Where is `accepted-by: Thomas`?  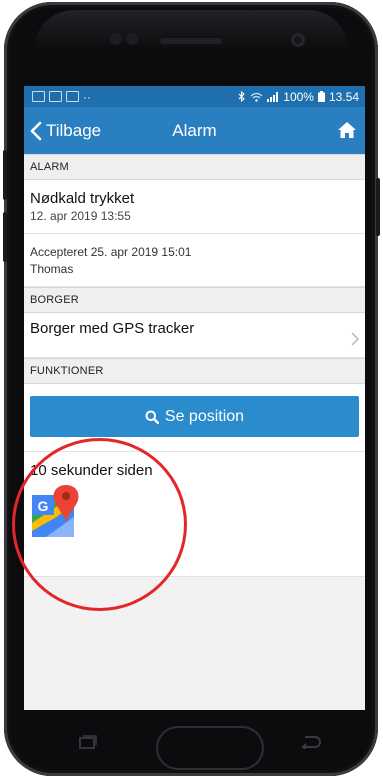
accepted-by: Thomas is located at coordinates (52, 269).